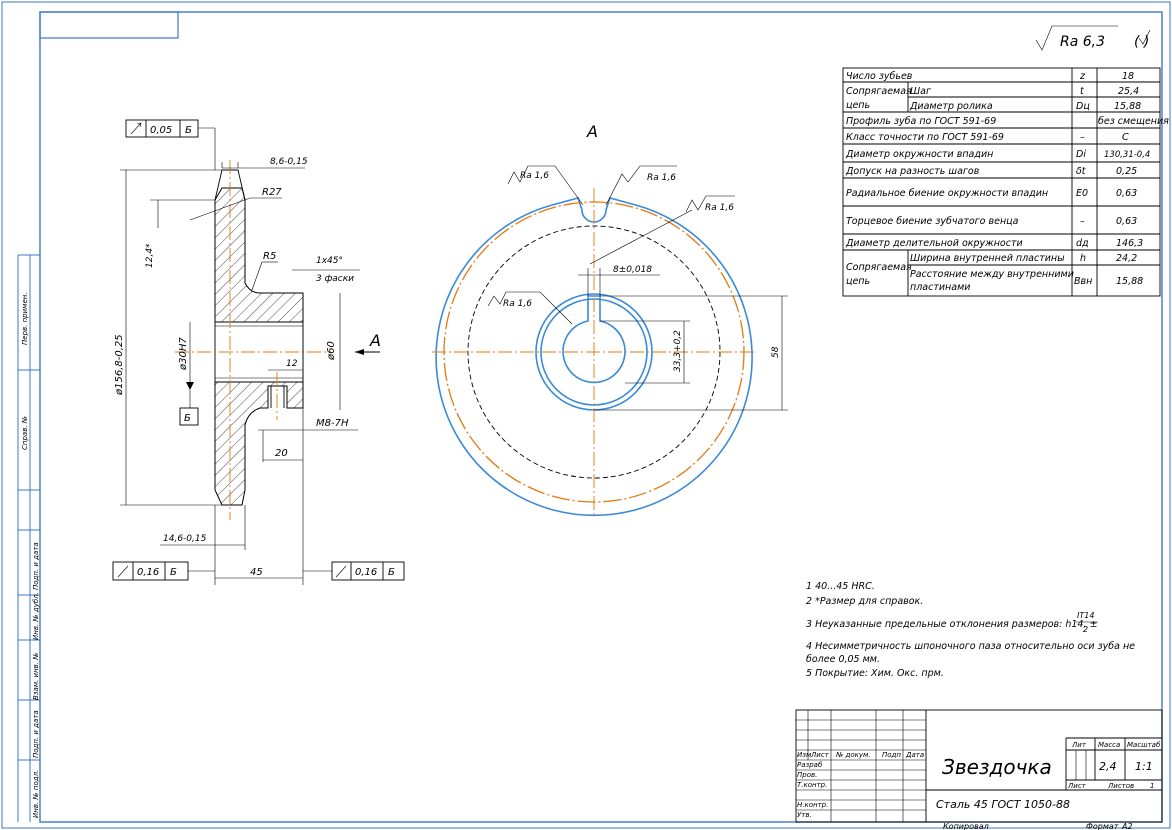 This screenshot has height=830, width=1172. What do you see at coordinates (1082, 221) in the screenshot?
I see `row-face-sym: –` at bounding box center [1082, 221].